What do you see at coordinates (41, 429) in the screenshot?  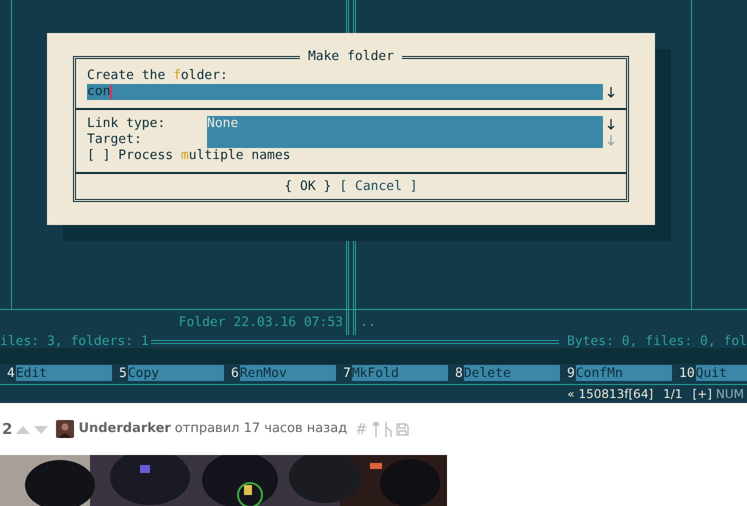 I see `vote-down-icon` at bounding box center [41, 429].